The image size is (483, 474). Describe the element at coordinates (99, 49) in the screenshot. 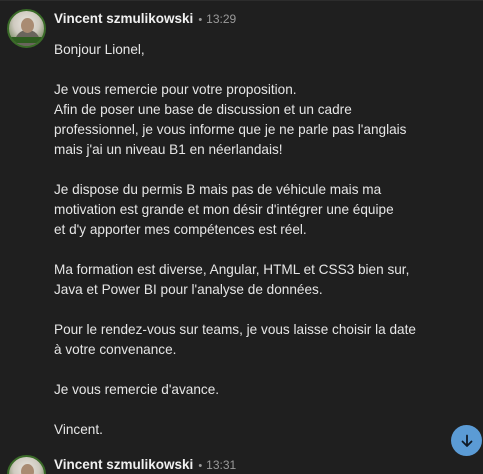

I see `message-line: Bonjour Lionel,` at that location.